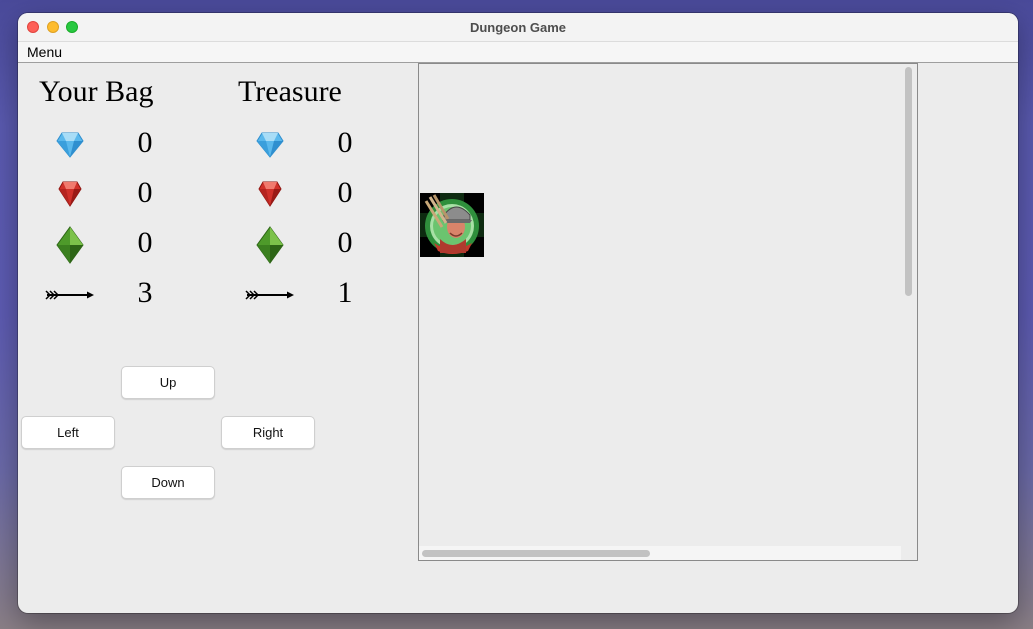  Describe the element at coordinates (908, 181) in the screenshot. I see `vertical-scroll-thumb` at that location.